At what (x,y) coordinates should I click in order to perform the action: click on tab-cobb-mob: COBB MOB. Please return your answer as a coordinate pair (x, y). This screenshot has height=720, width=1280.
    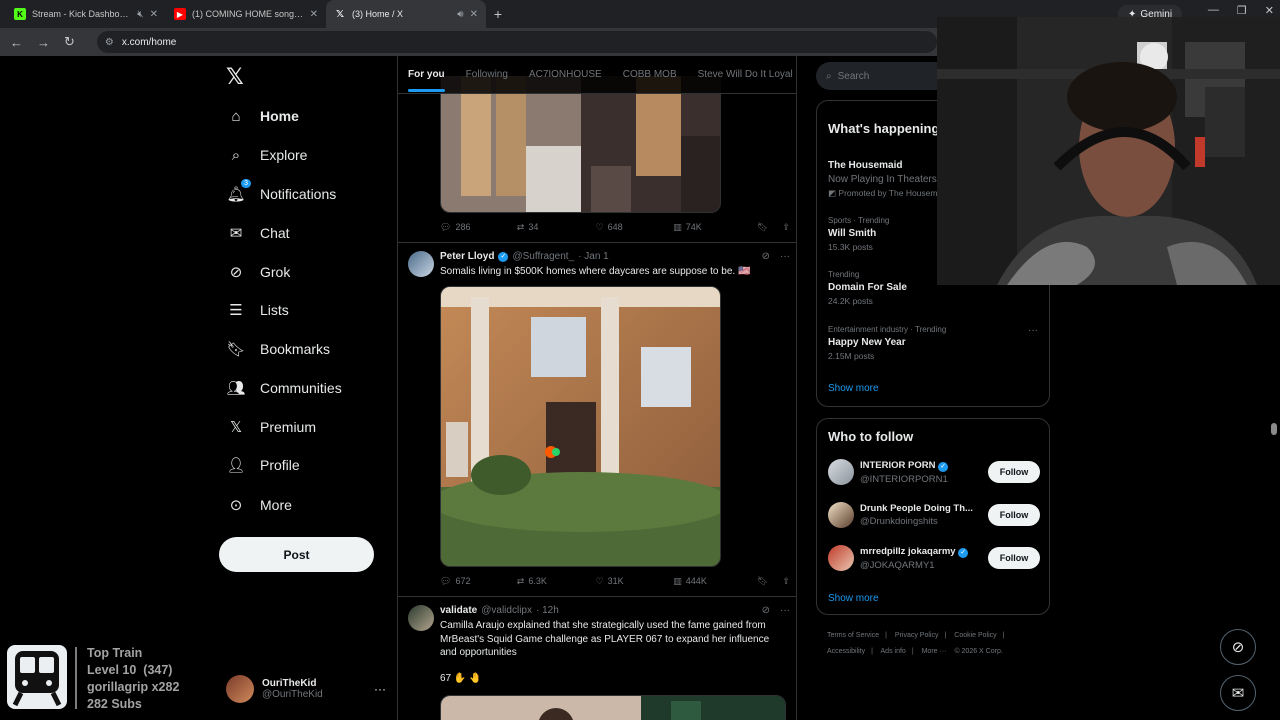
    Looking at the image, I should click on (650, 74).